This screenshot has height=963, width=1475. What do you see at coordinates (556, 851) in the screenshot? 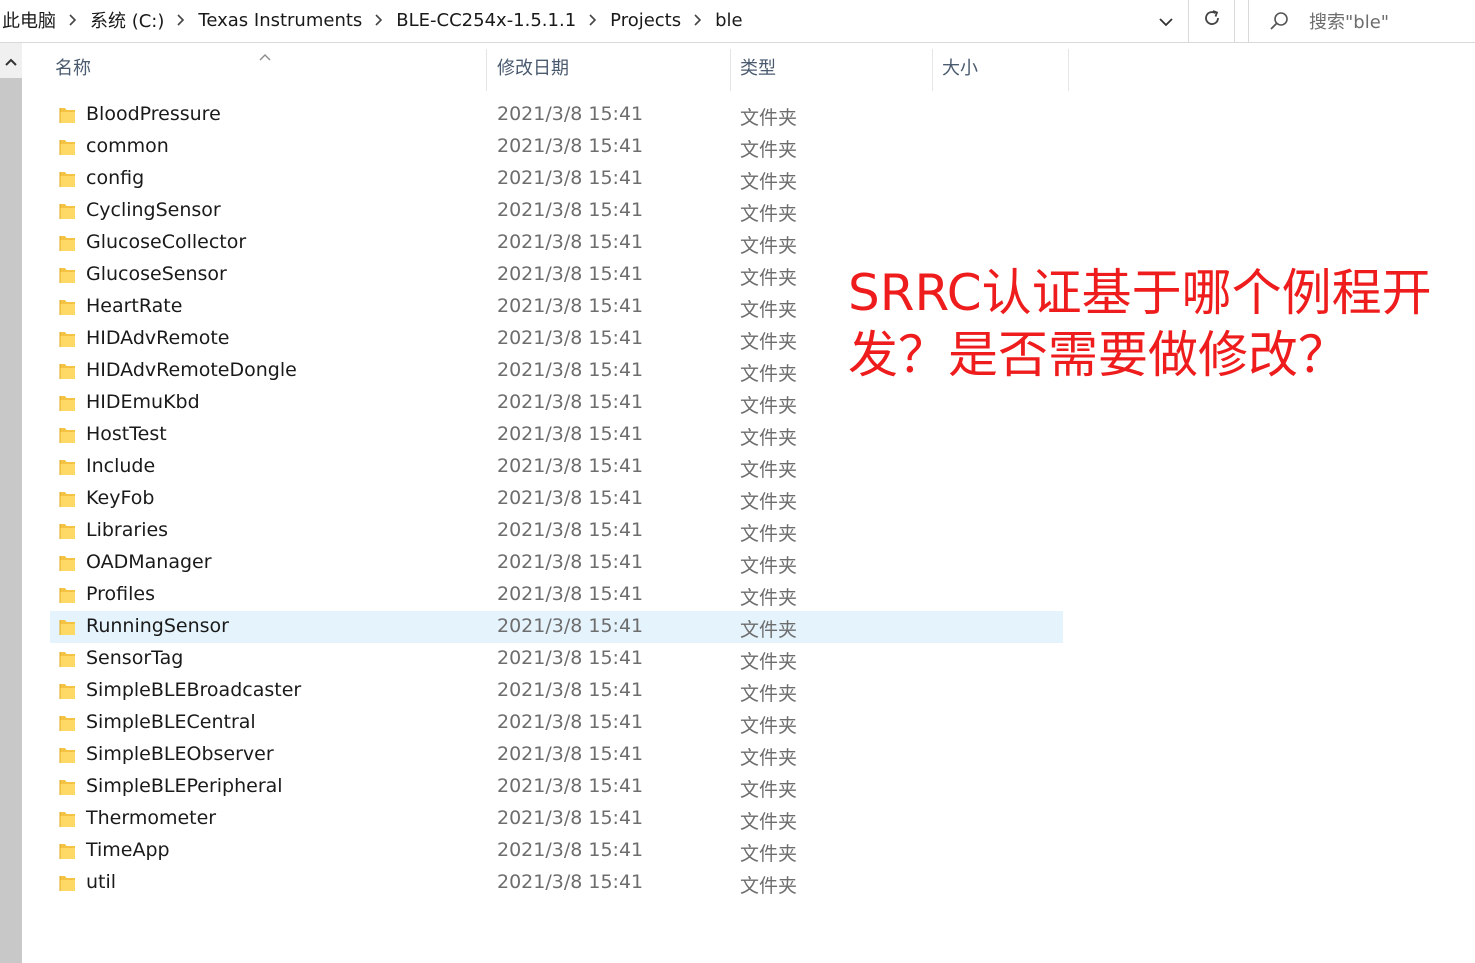
I see `file-row: TimeApp 2021/3/8 15:41 文件夹` at bounding box center [556, 851].